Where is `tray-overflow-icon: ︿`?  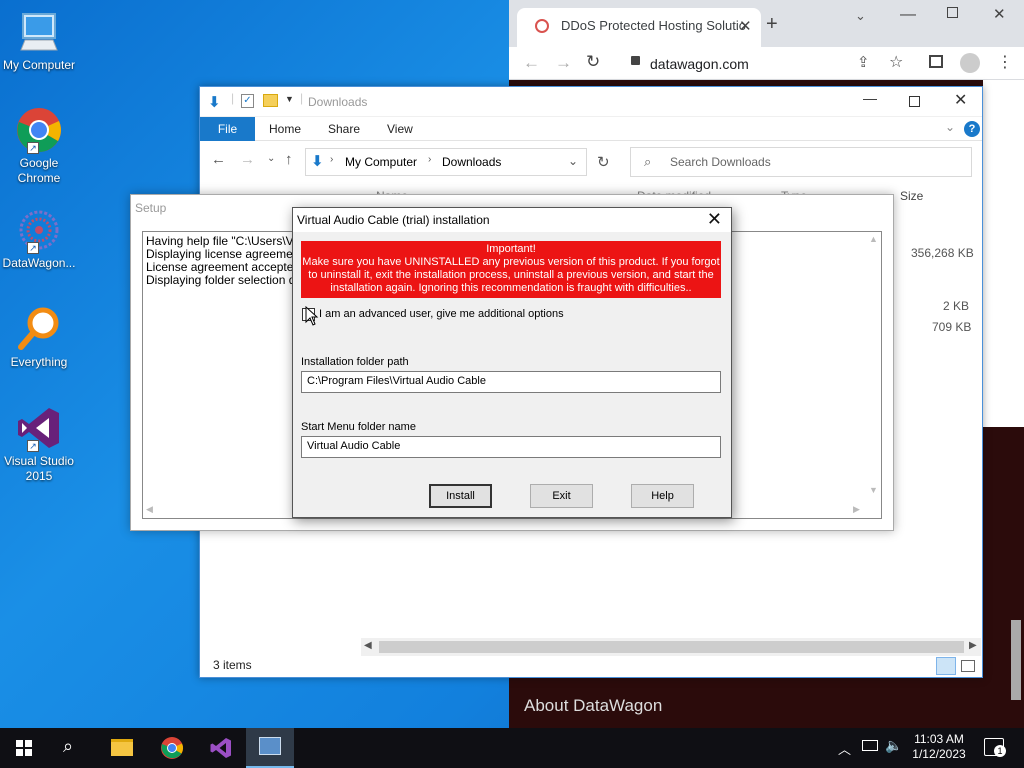 tray-overflow-icon: ︿ is located at coordinates (844, 748).